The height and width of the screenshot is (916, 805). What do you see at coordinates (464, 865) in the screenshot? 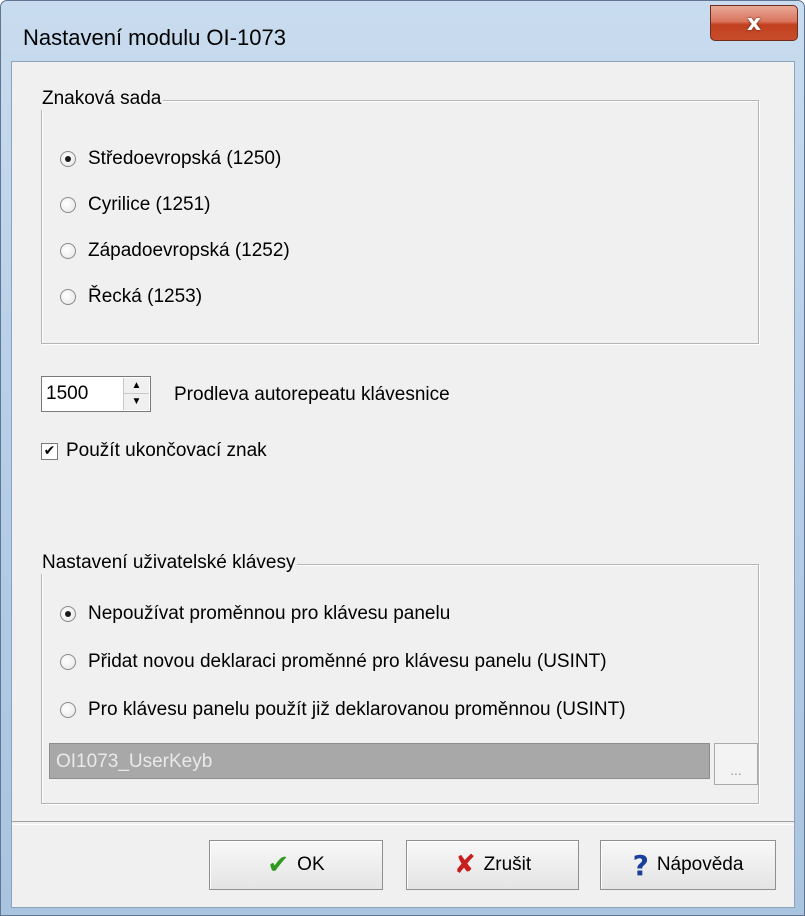
I see `red-x-icon: ✘` at bounding box center [464, 865].